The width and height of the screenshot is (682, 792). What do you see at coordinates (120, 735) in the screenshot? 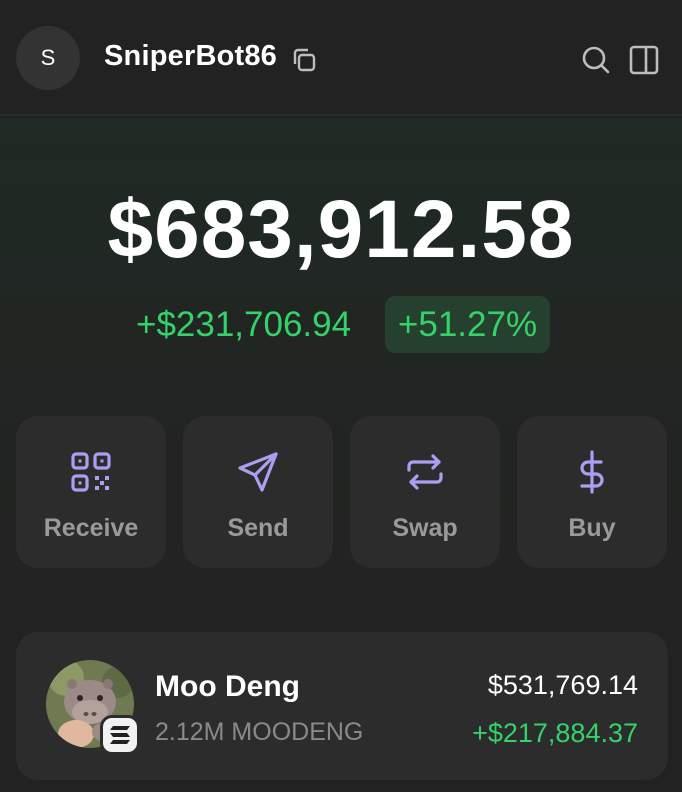
I see `solana-icon` at bounding box center [120, 735].